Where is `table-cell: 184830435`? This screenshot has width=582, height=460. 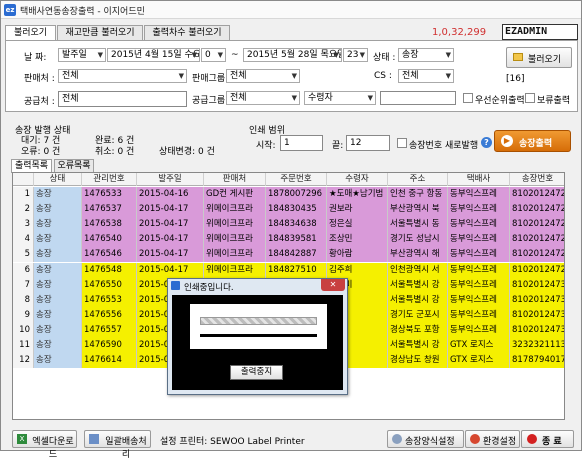 table-cell: 184830435 is located at coordinates (296, 210).